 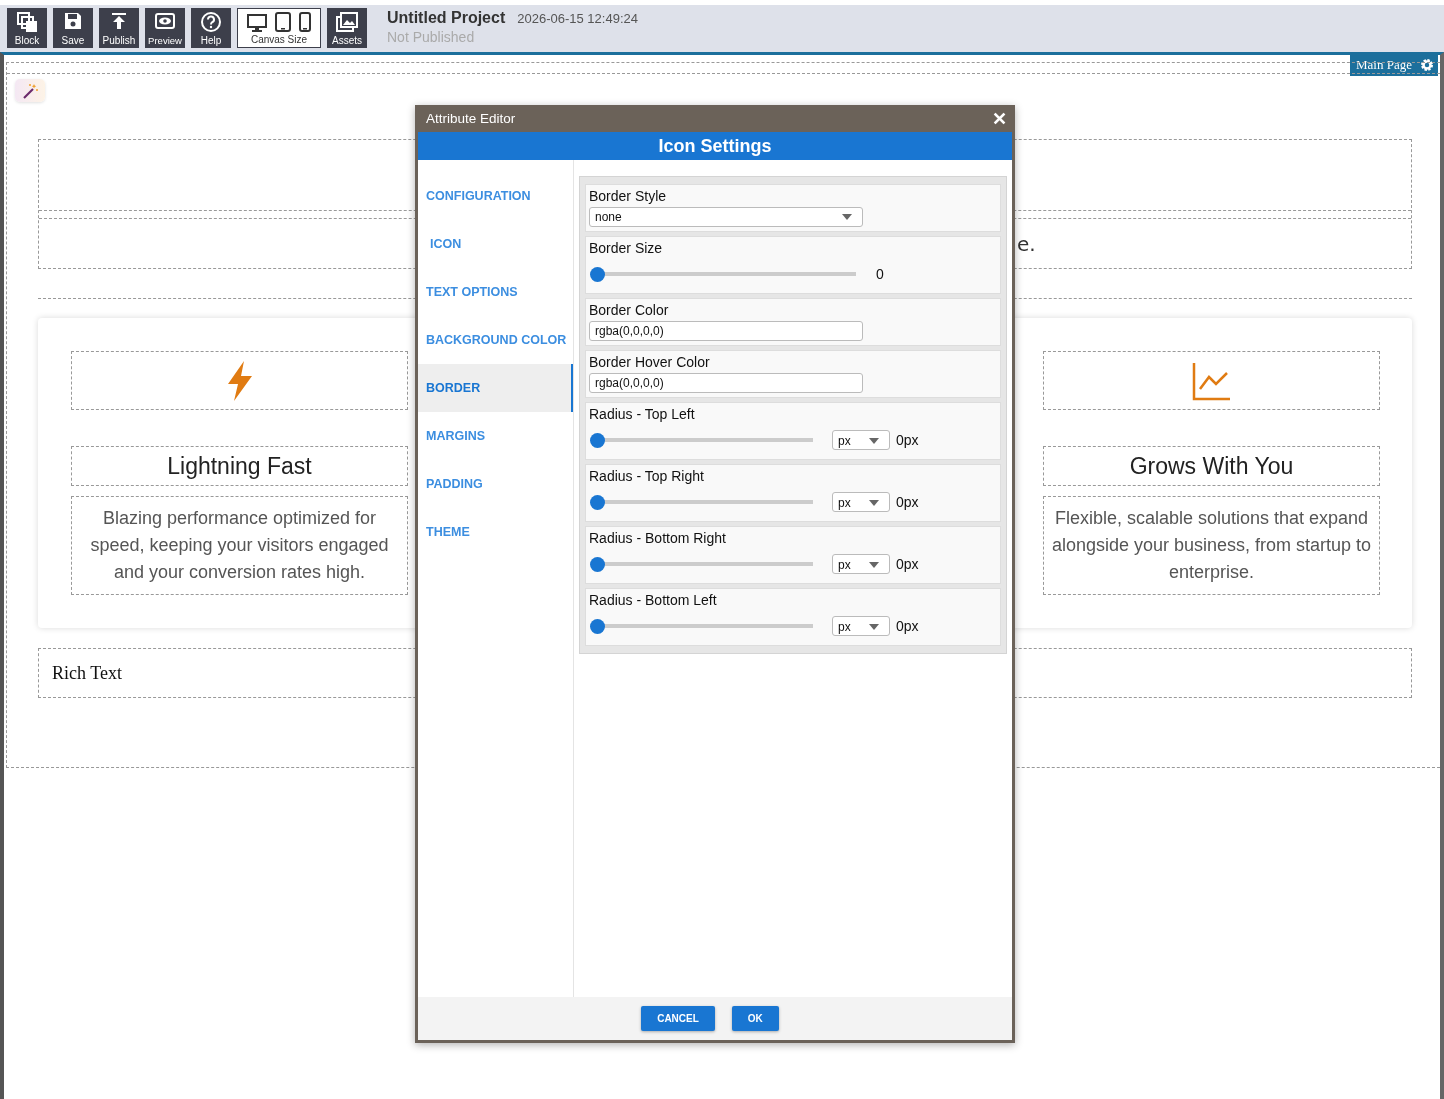 I want to click on cancel-button: CANCEL, so click(x=678, y=1018).